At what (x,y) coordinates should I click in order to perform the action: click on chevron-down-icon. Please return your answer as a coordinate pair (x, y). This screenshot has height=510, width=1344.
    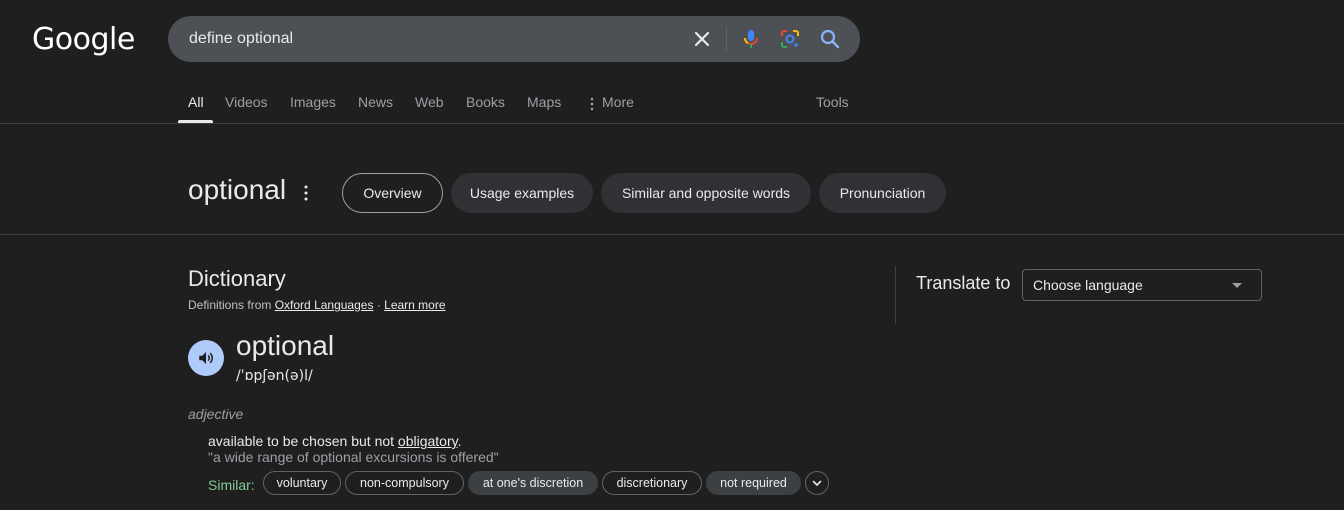
    Looking at the image, I should click on (817, 483).